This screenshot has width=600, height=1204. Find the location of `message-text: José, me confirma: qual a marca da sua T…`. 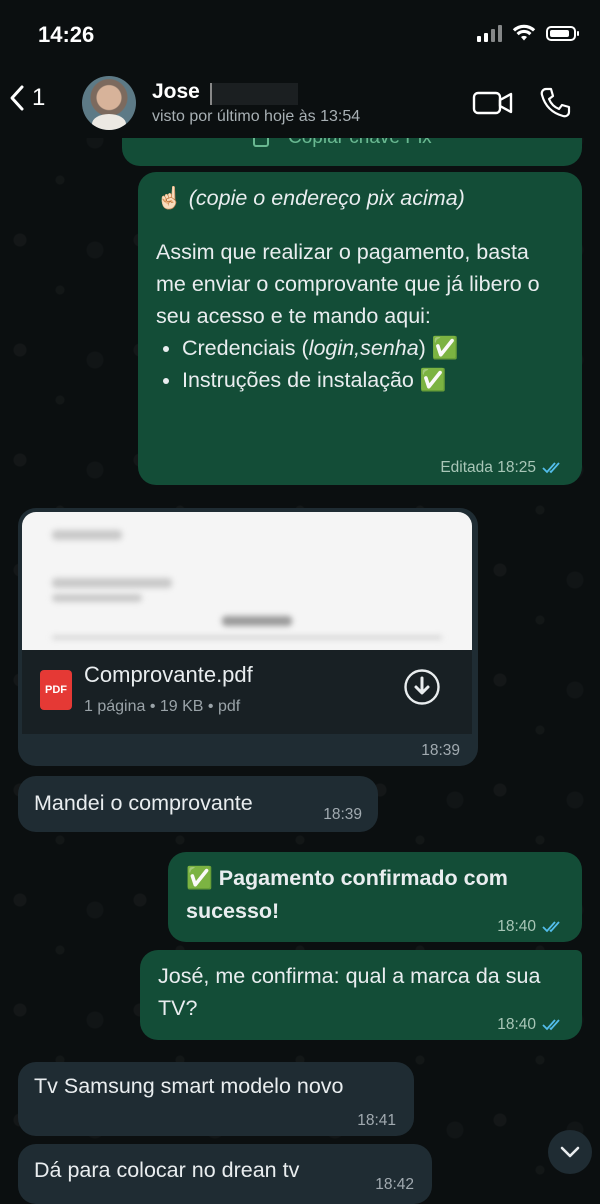

message-text: José, me confirma: qual a marca da sua T… is located at coordinates (349, 992).